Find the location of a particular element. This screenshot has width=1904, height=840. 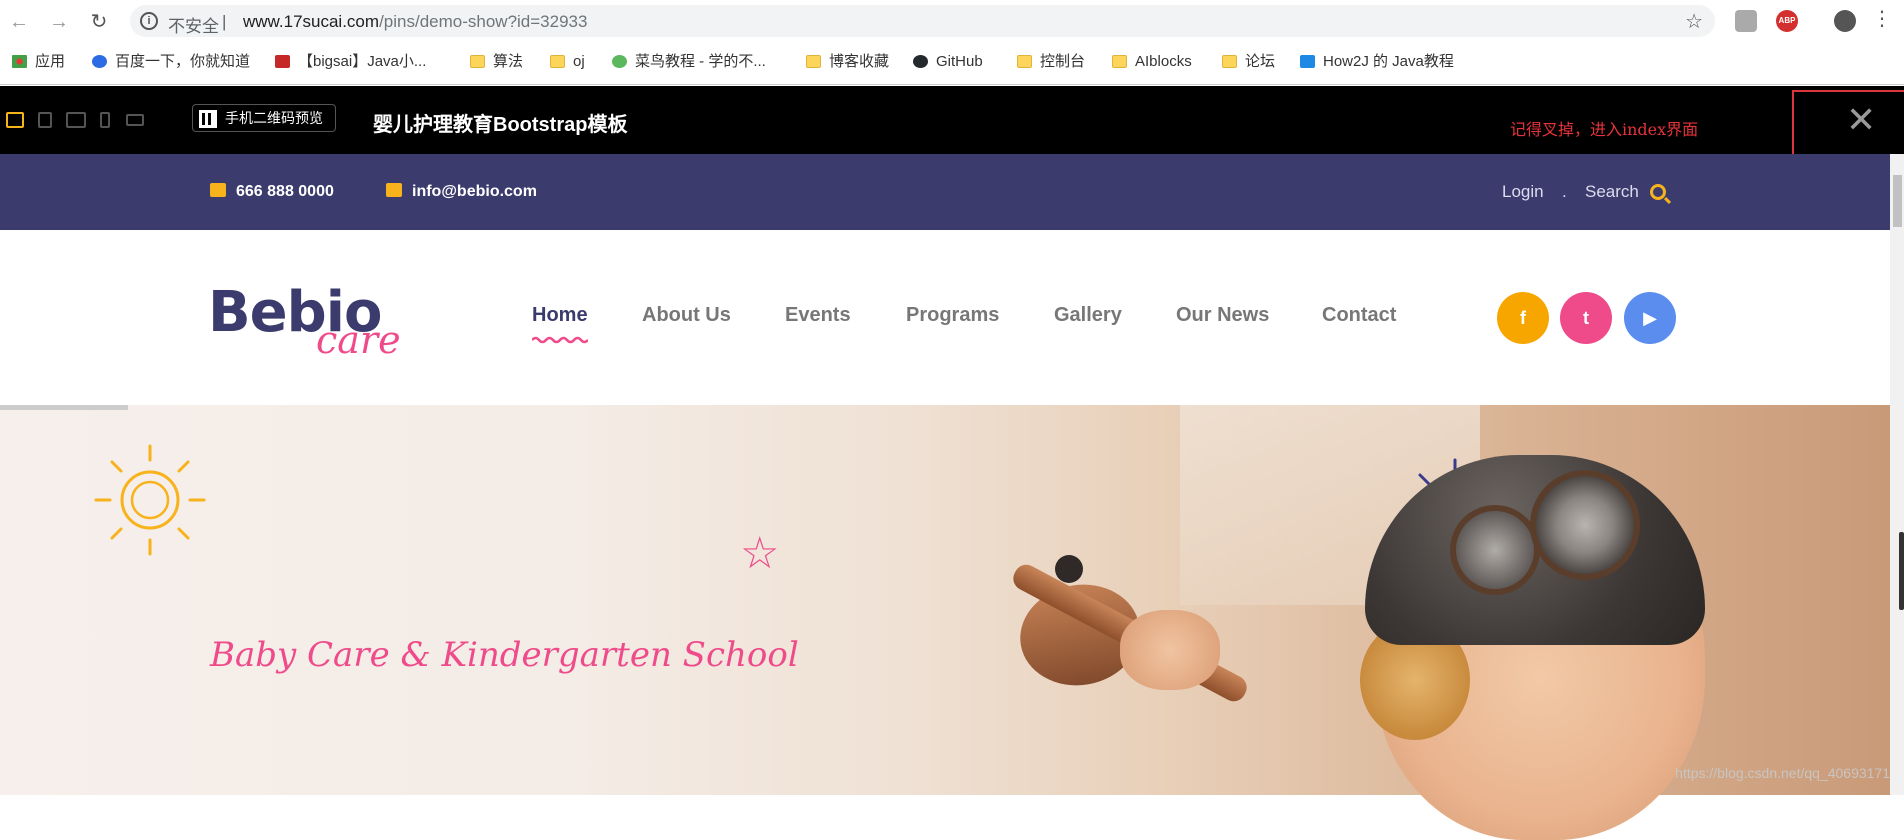

bookmark-folder-blog: 博客收藏 is located at coordinates (847, 62).